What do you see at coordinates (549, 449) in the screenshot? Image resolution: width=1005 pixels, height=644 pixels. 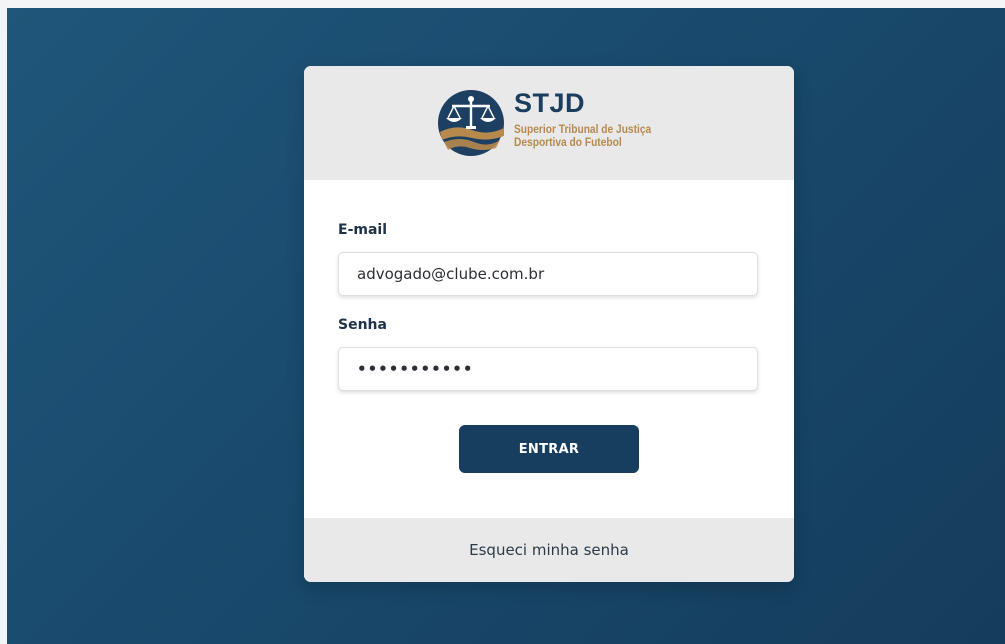 I see `submit-button: ENTRAR` at bounding box center [549, 449].